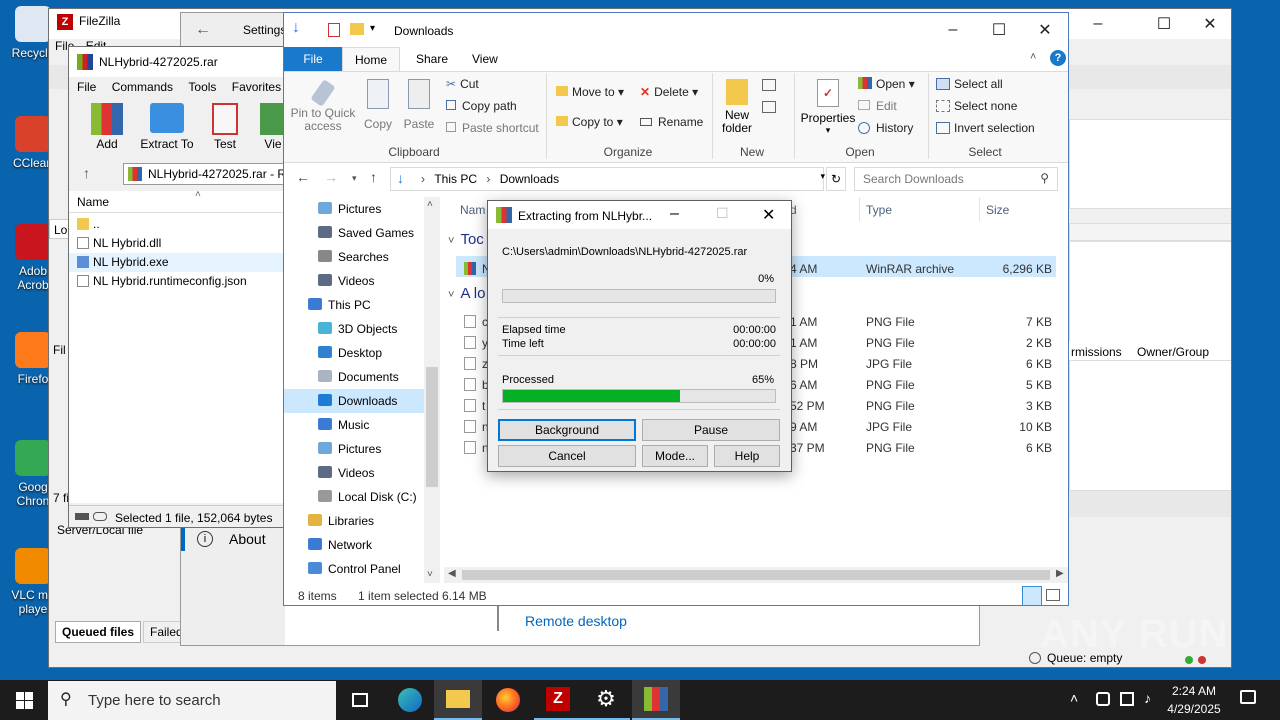 This screenshot has height=720, width=1280. What do you see at coordinates (885, 128) in the screenshot?
I see `history-button: History` at bounding box center [885, 128].